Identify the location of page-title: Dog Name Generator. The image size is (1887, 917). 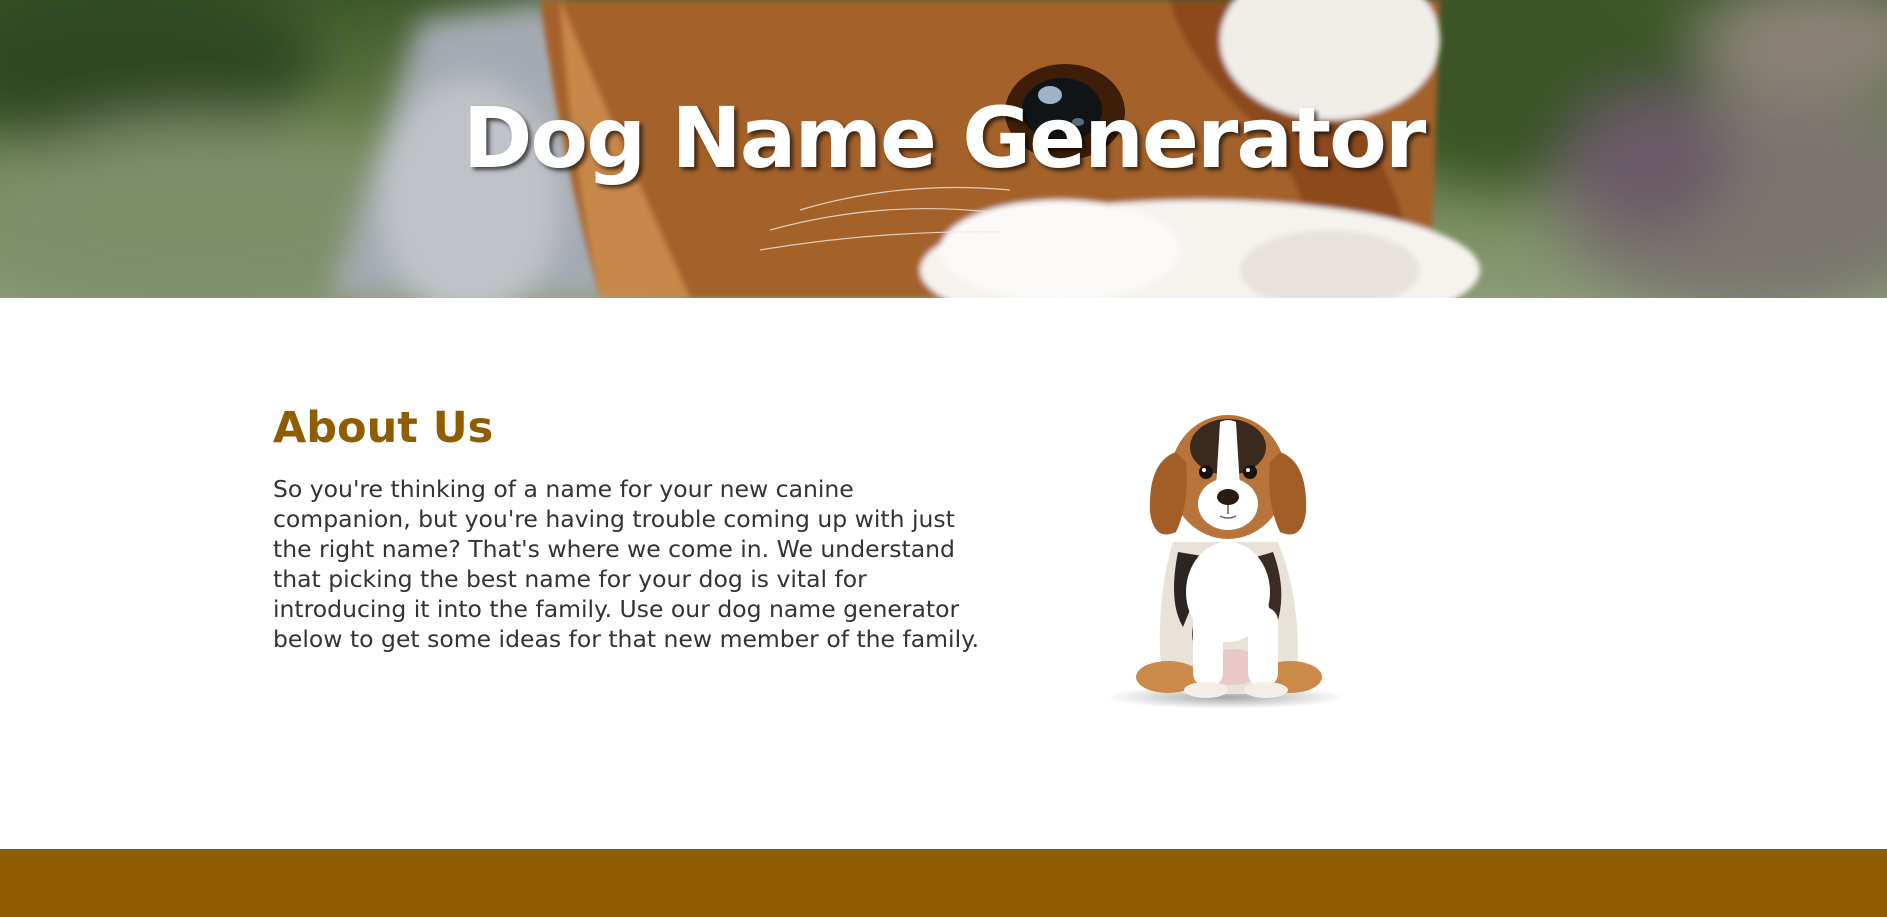
(944, 138).